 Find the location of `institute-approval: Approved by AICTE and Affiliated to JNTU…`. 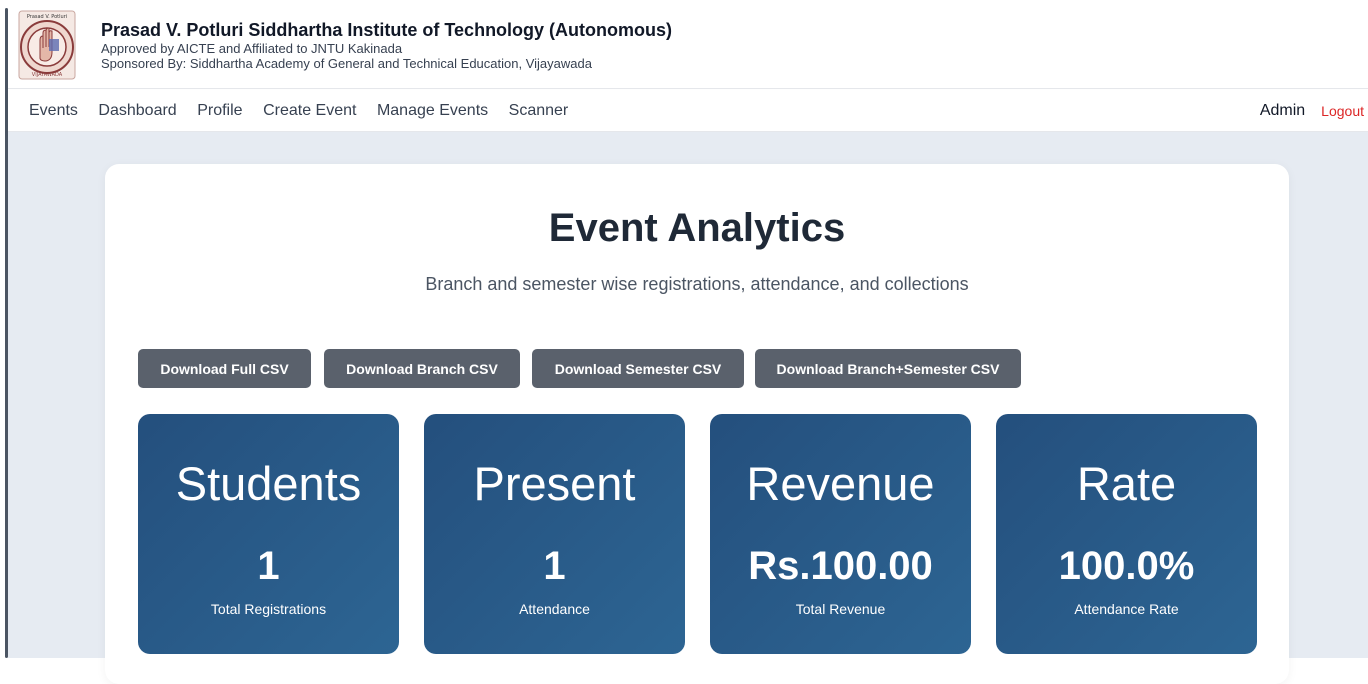

institute-approval: Approved by AICTE and Affiliated to JNTU… is located at coordinates (252, 48).